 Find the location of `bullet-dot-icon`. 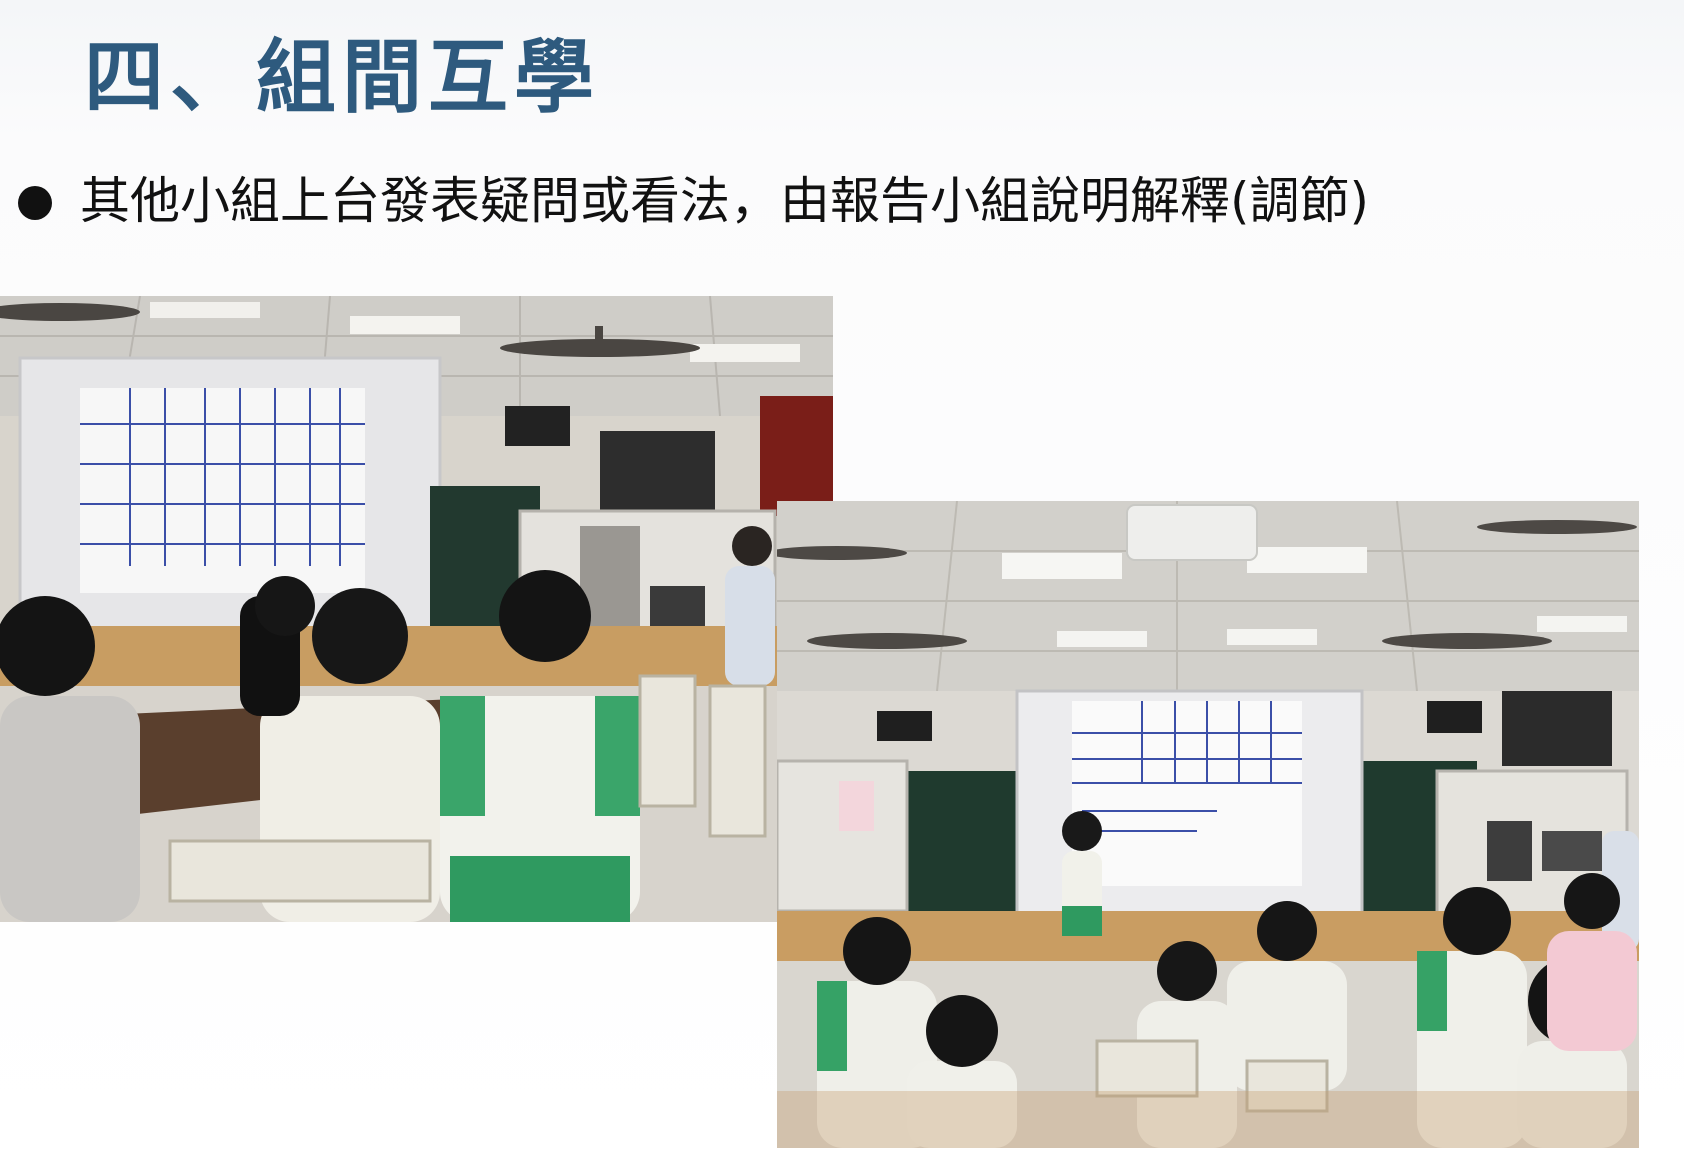

bullet-dot-icon is located at coordinates (35, 203).